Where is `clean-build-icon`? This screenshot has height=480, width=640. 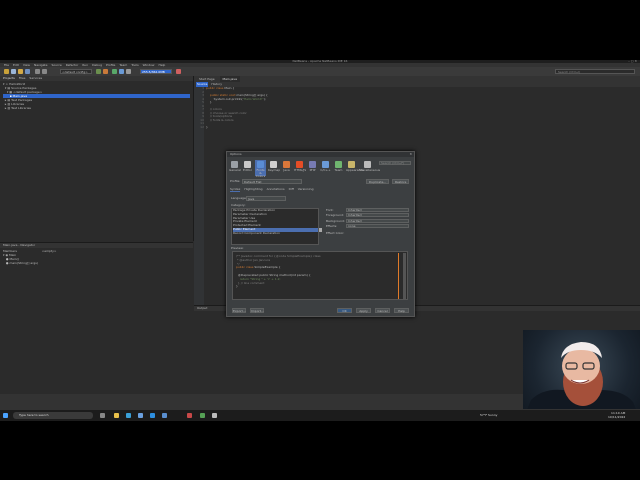 clean-build-icon is located at coordinates (105, 71).